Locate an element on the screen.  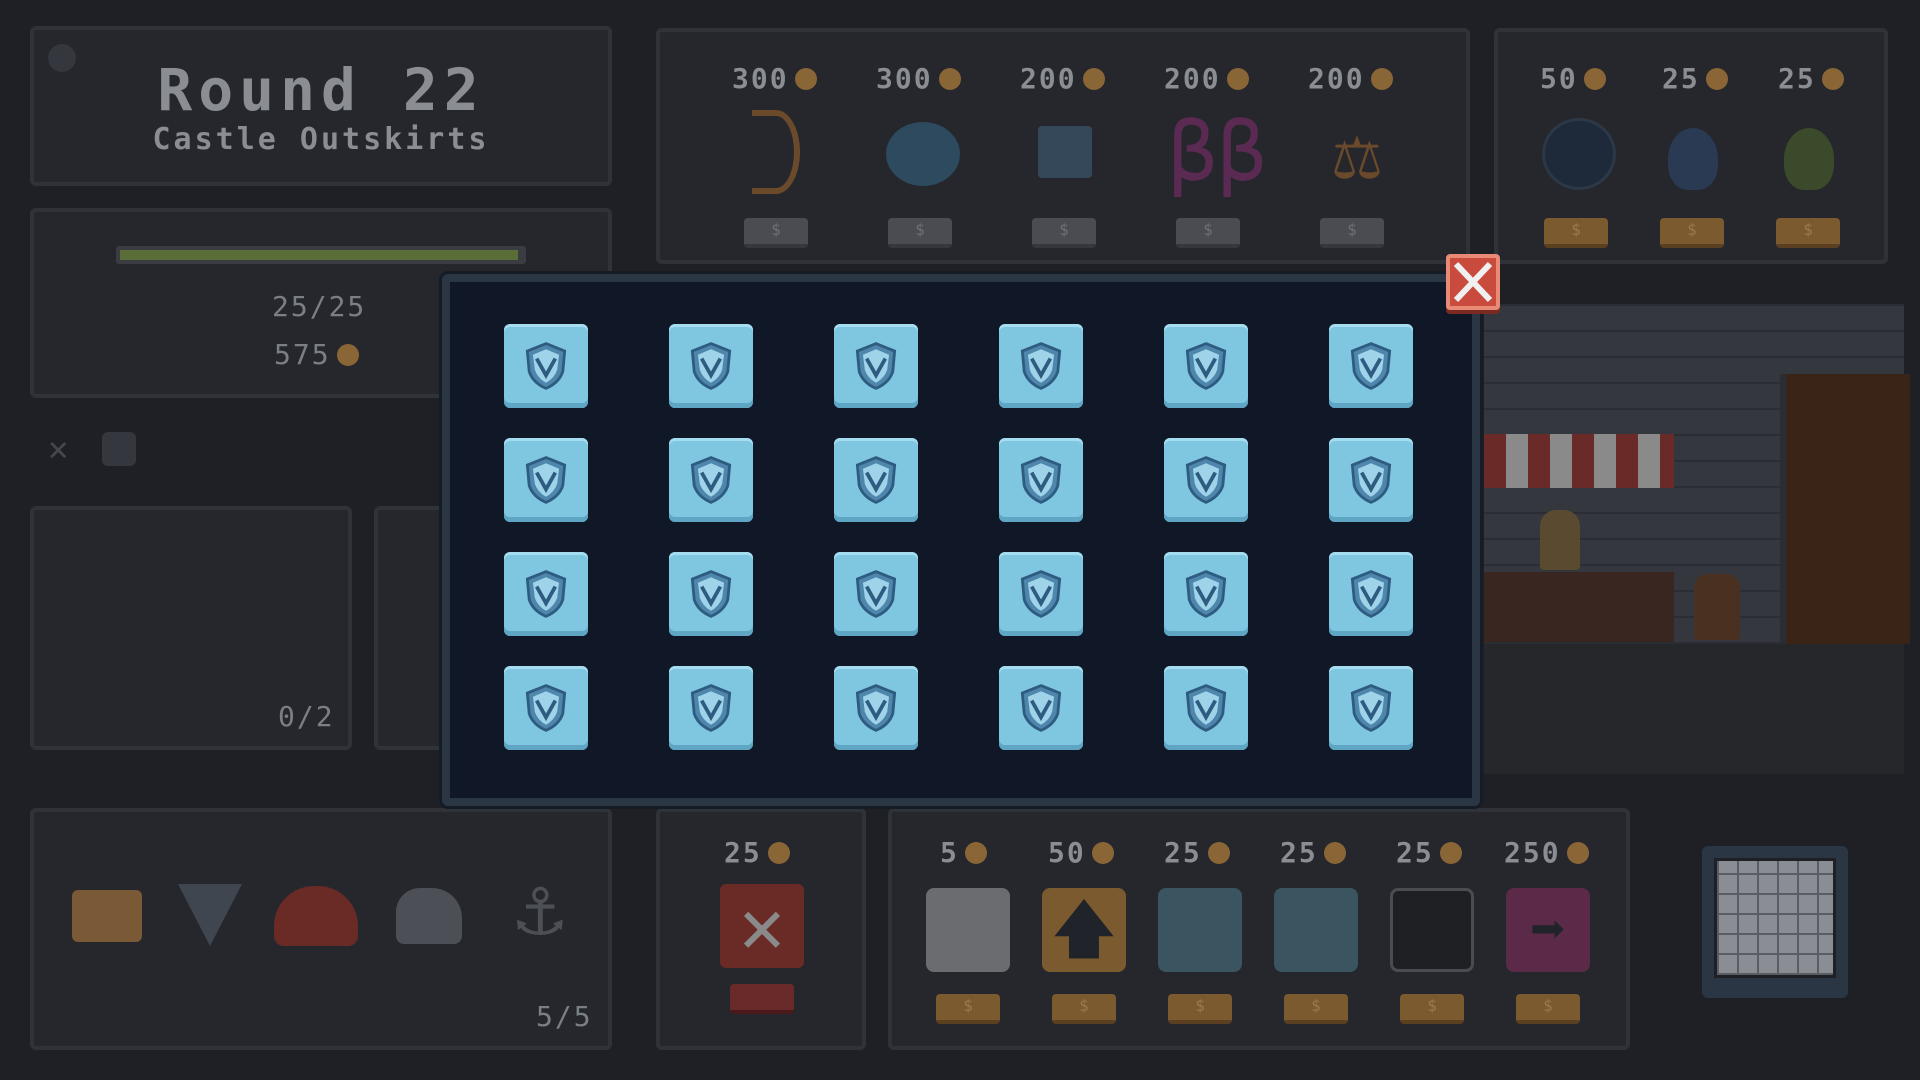
price-3: 200 is located at coordinates (1062, 78).